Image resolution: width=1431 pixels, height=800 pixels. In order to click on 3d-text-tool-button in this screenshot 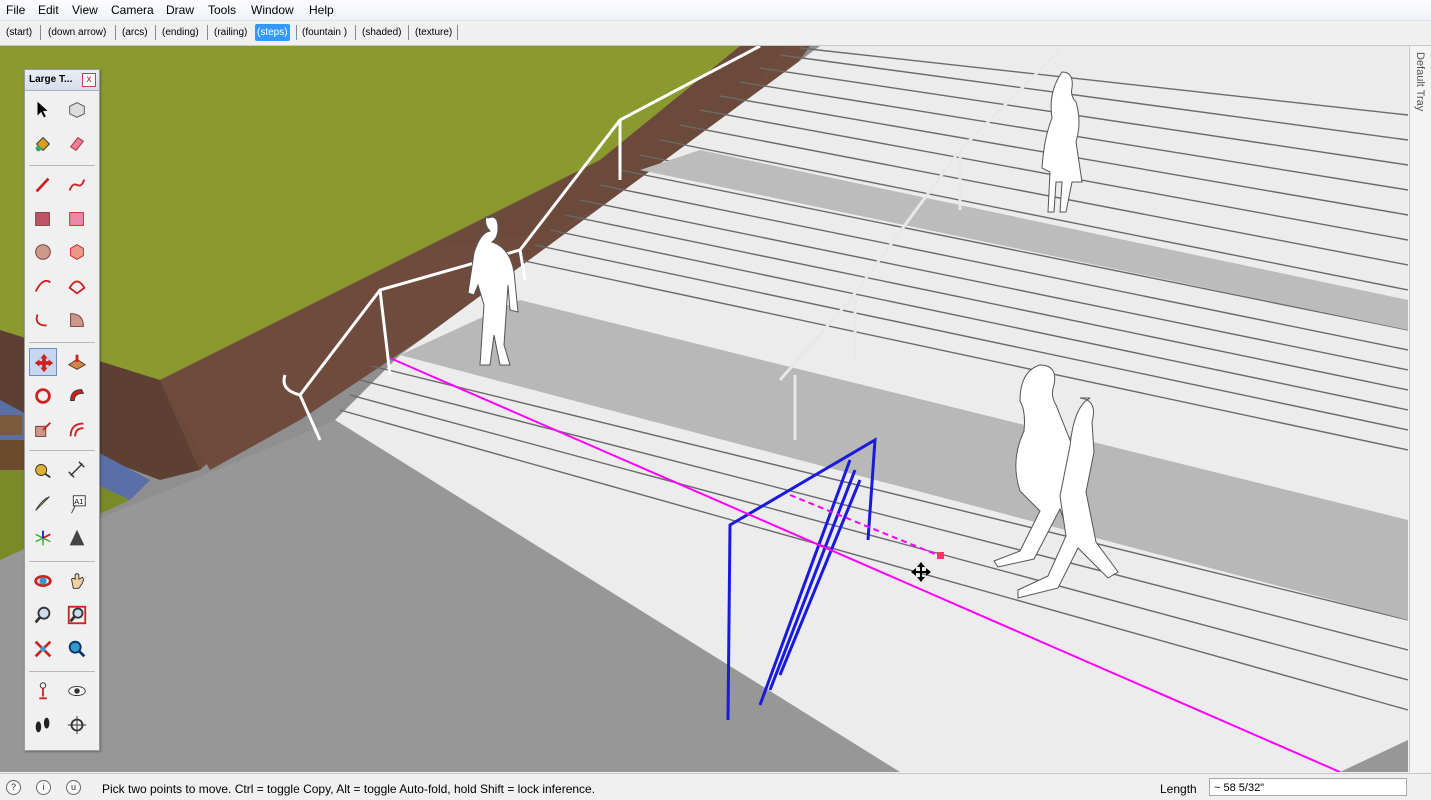, I will do `click(77, 538)`.